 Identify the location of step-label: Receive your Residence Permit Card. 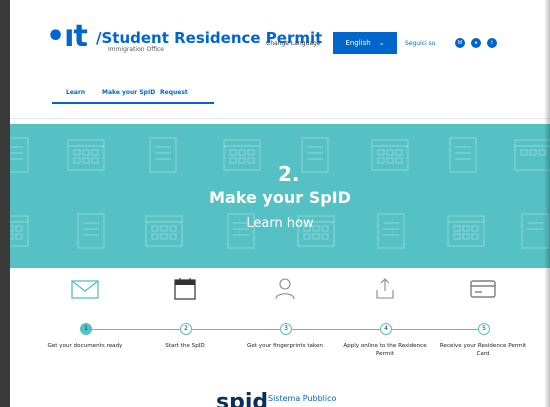
(483, 350).